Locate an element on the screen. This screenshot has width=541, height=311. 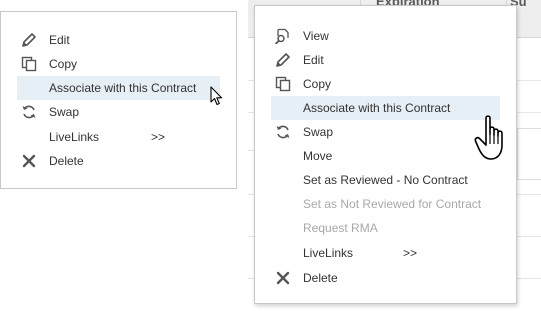
menu-item-view: View is located at coordinates (385, 36).